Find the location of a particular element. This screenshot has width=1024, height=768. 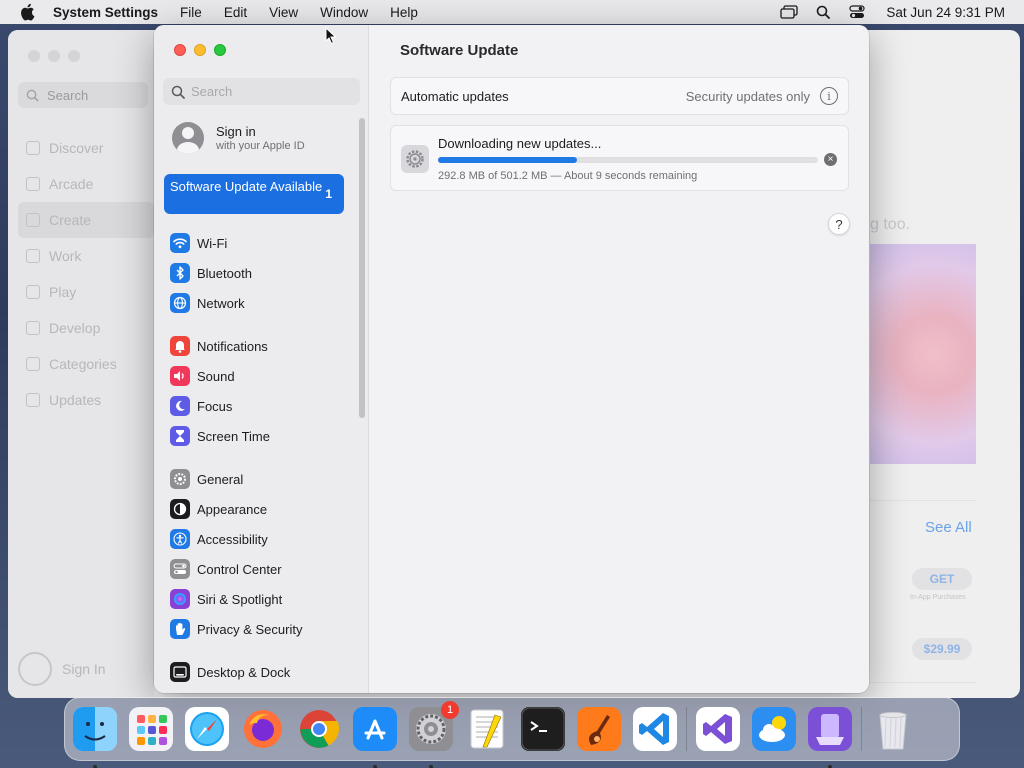

sidebar-item-label: General is located at coordinates (220, 479).